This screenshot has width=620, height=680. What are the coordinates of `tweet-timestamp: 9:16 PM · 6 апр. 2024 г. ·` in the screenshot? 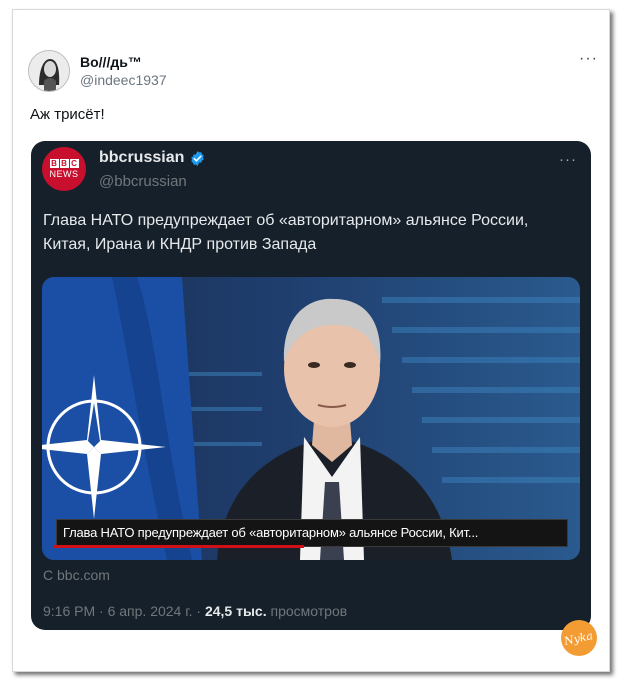 It's located at (124, 611).